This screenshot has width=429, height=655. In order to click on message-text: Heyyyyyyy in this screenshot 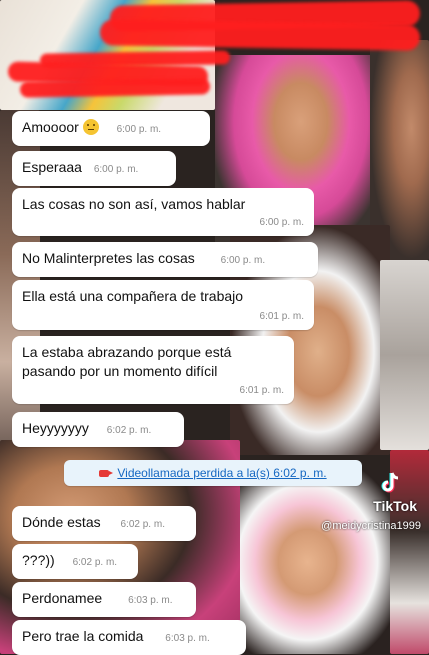, I will do `click(55, 428)`.